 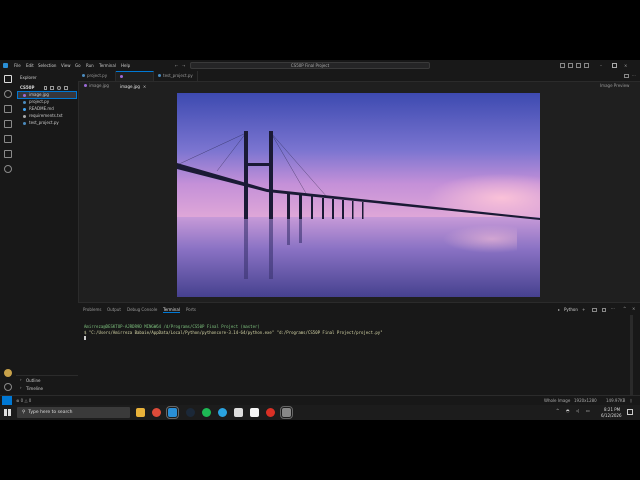 I want to click on taskbar-time: 8:21 PM, so click(x=612, y=409).